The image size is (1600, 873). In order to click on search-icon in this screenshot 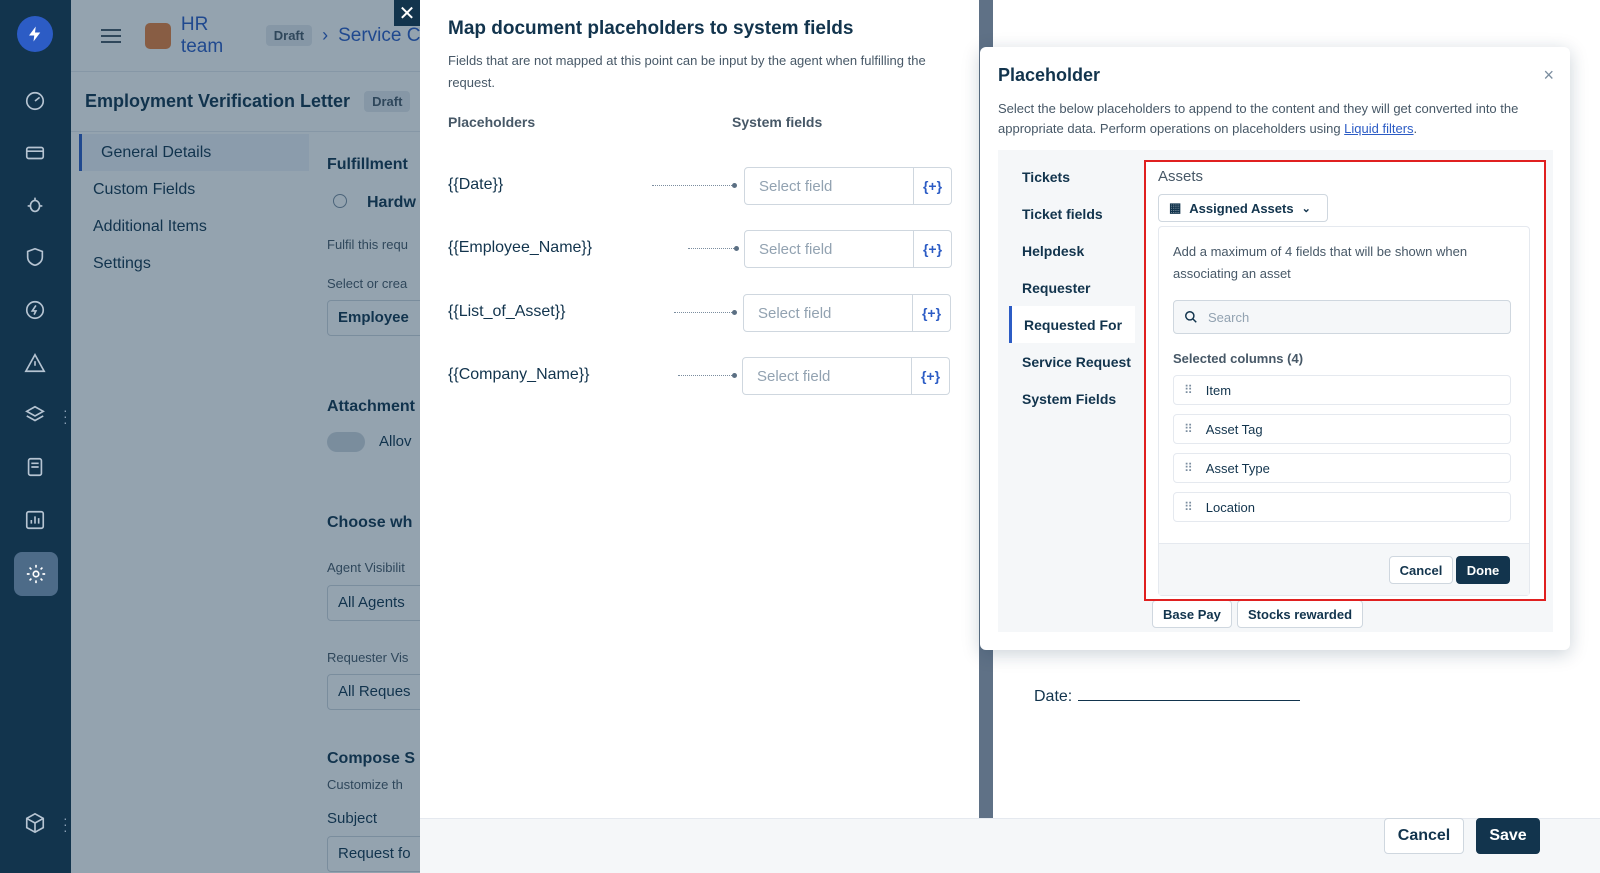, I will do `click(1191, 317)`.